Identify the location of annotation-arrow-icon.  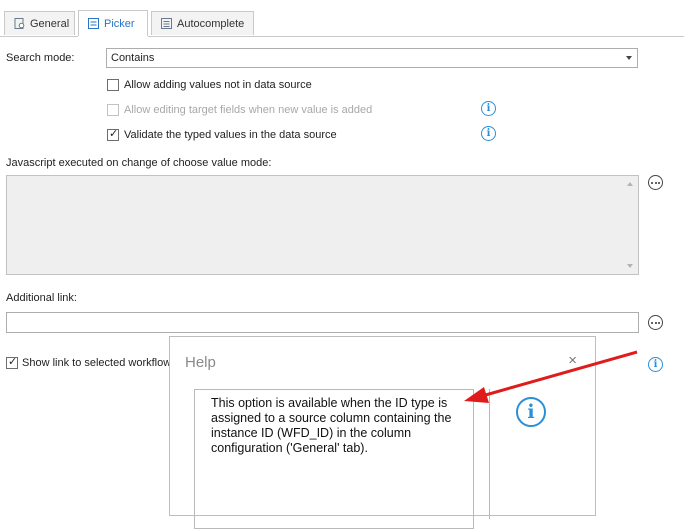
(551, 376).